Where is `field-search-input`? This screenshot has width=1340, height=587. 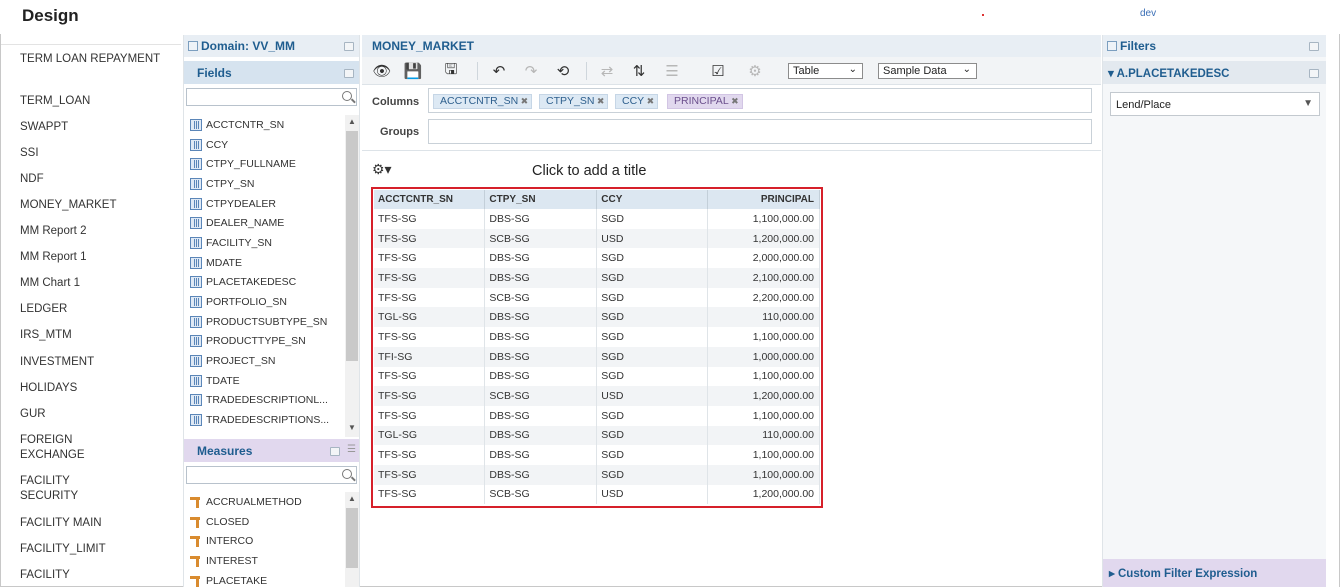 field-search-input is located at coordinates (271, 97).